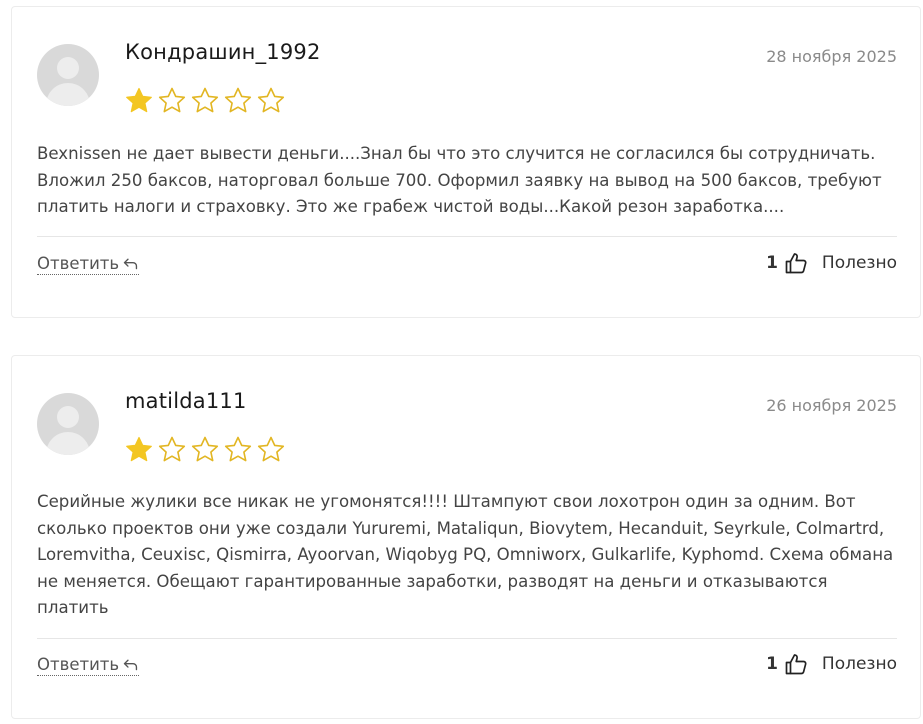 Image resolution: width=923 pixels, height=724 pixels. I want to click on review-username: matilda111, so click(186, 401).